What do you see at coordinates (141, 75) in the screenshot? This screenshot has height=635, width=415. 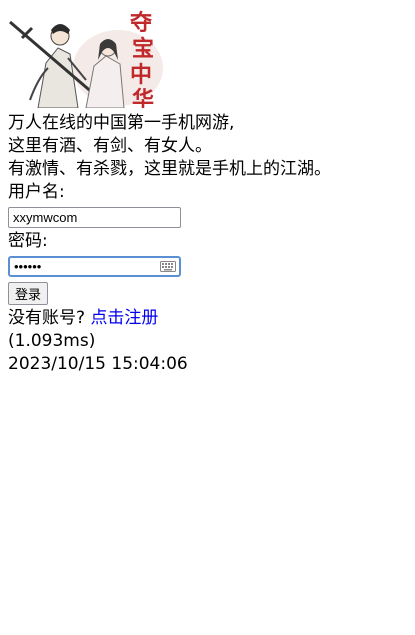 I see `banner-logo-char-3: 中` at bounding box center [141, 75].